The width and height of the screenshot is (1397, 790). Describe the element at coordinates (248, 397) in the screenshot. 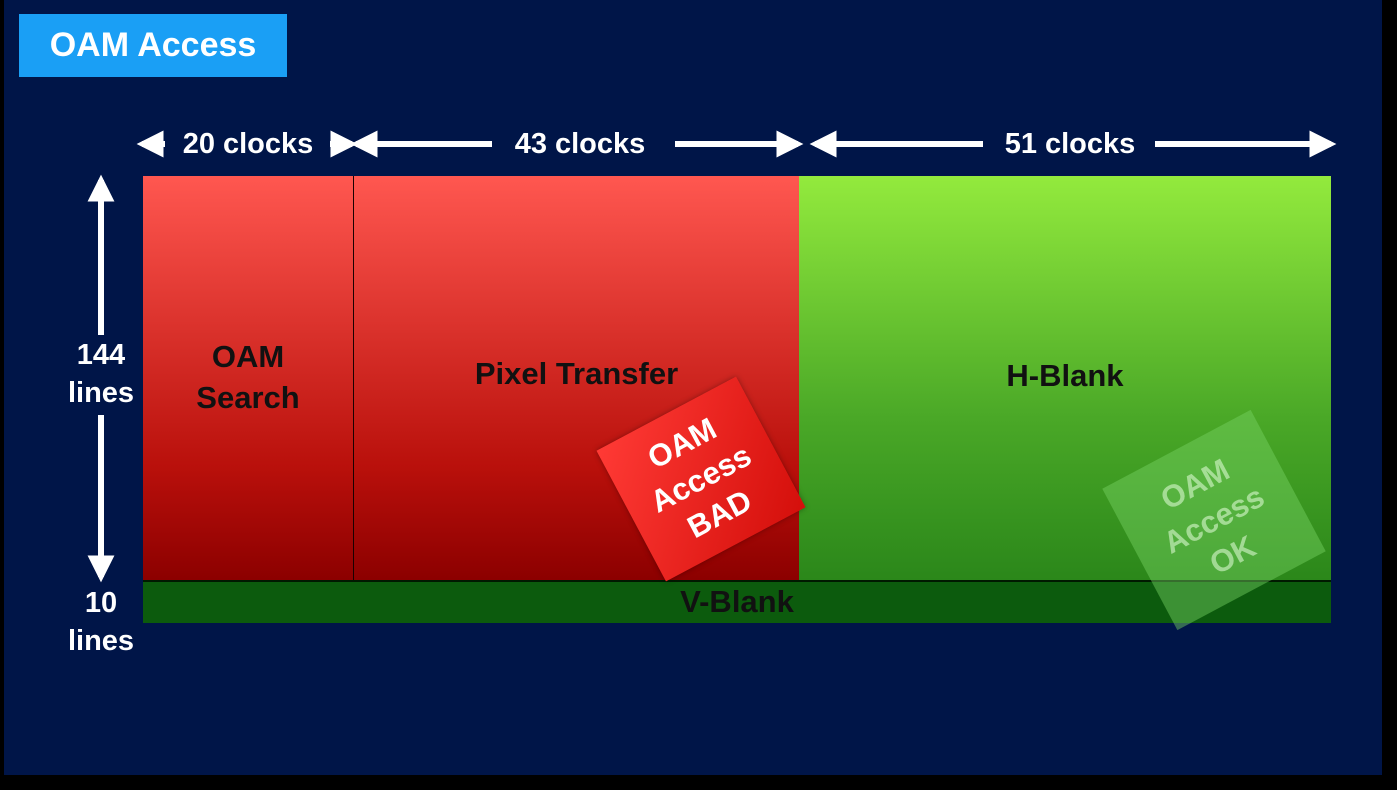

I see `oam-search-label-line2: Search` at that location.